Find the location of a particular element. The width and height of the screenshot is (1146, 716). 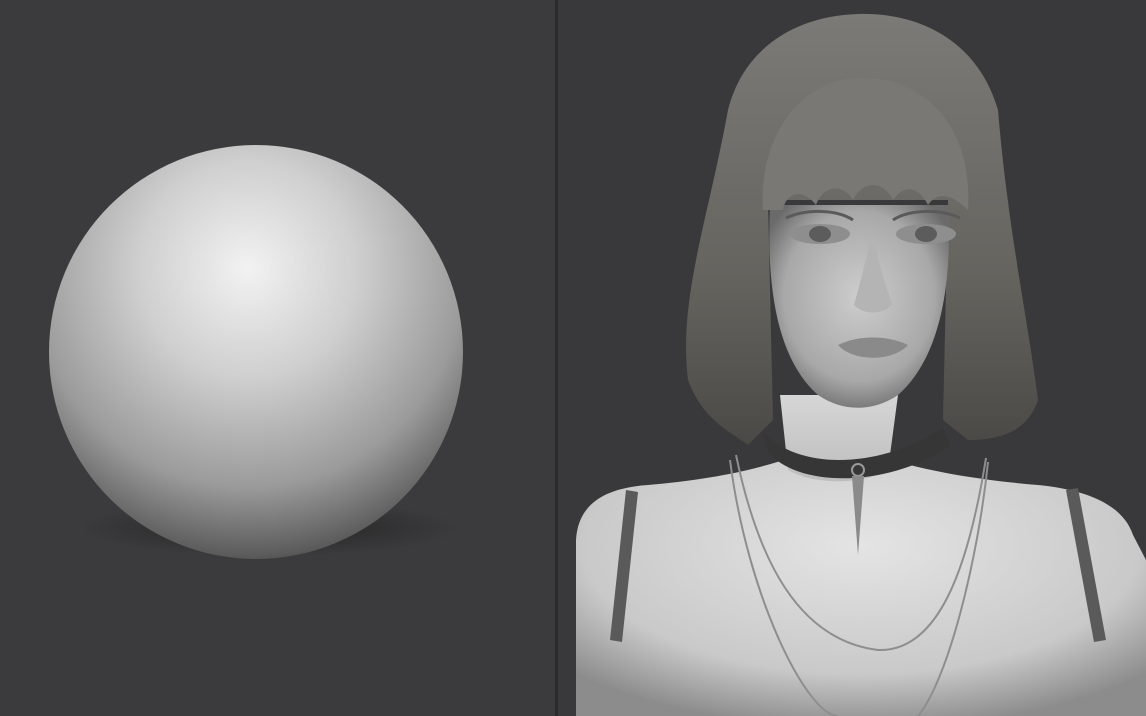

left-iris is located at coordinates (820, 234).